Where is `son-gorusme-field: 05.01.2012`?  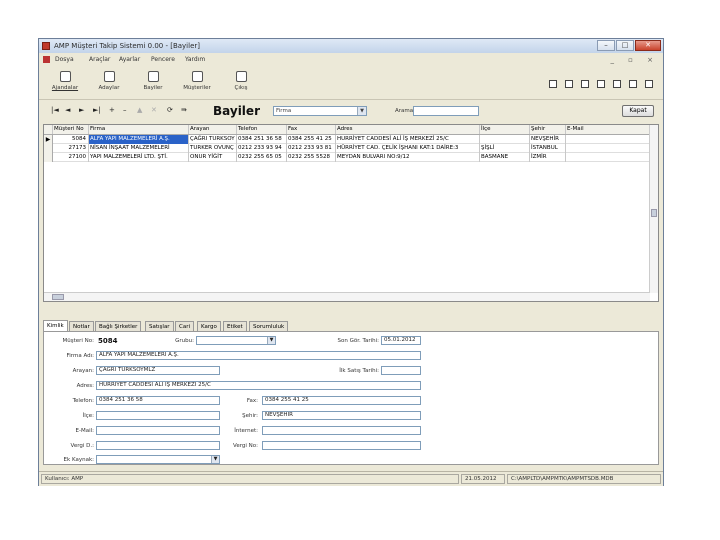
son-gorusme-field: 05.01.2012 is located at coordinates (401, 340).